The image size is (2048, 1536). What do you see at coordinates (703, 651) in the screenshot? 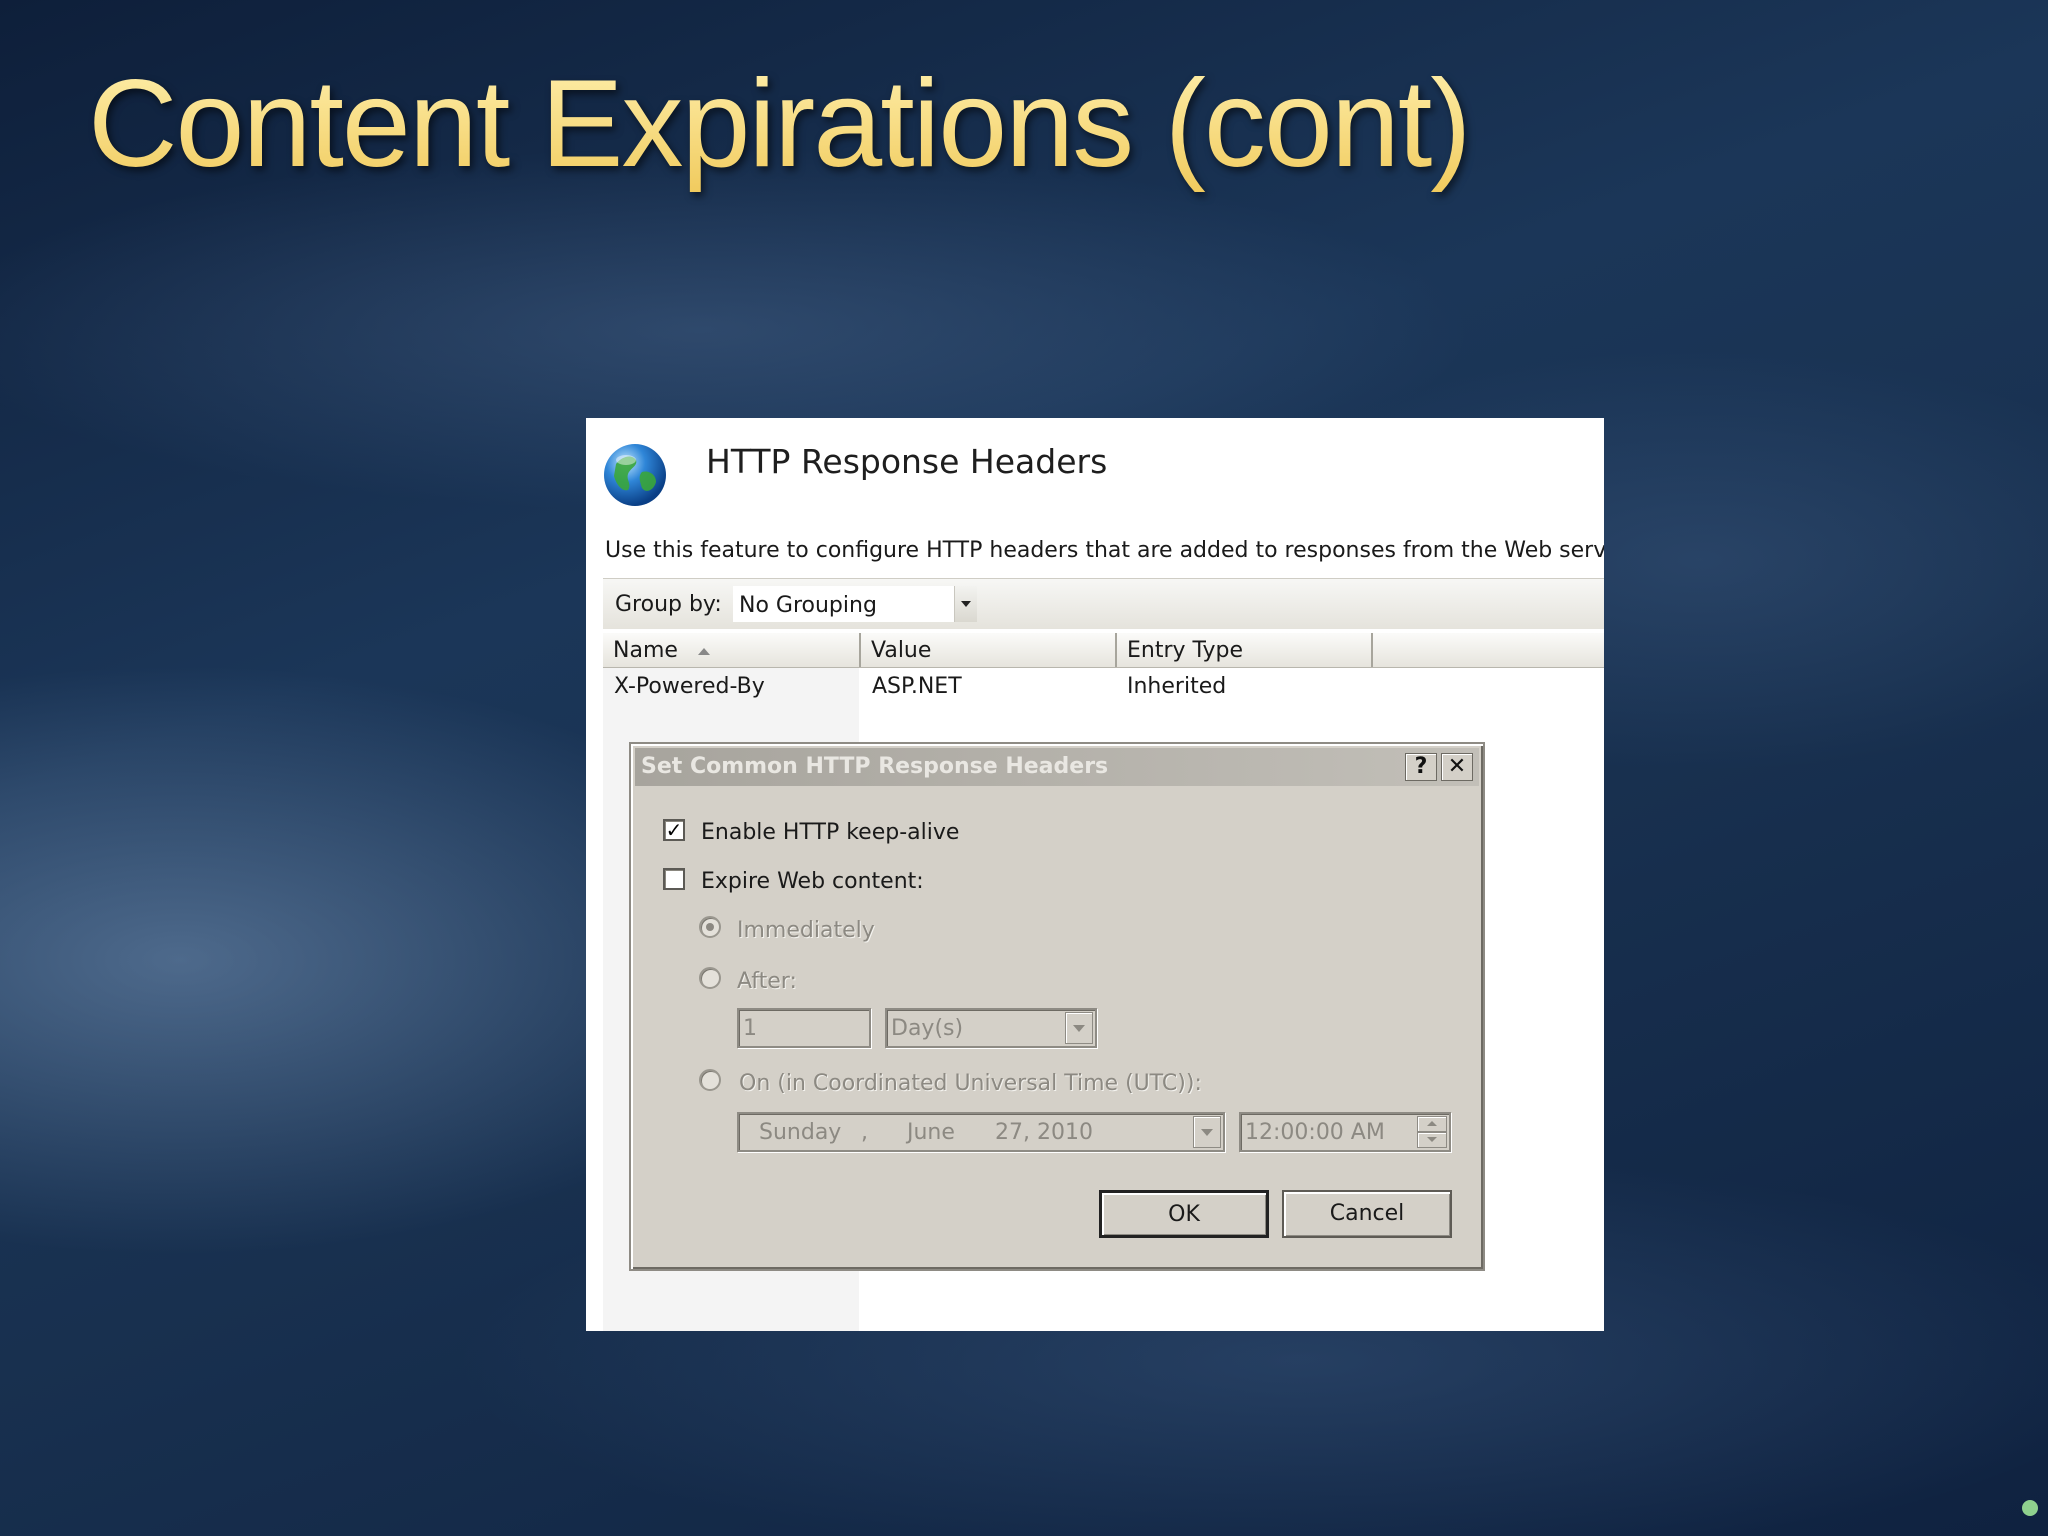
I see `sort-ascending-icon` at bounding box center [703, 651].